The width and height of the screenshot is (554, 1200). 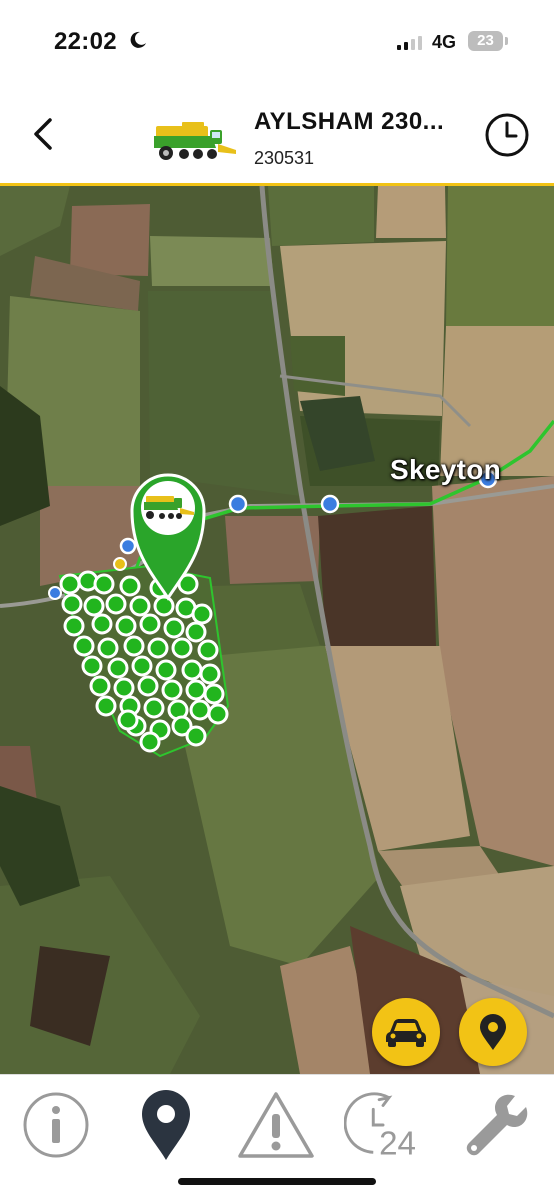 I want to click on info-icon, so click(x=56, y=1125).